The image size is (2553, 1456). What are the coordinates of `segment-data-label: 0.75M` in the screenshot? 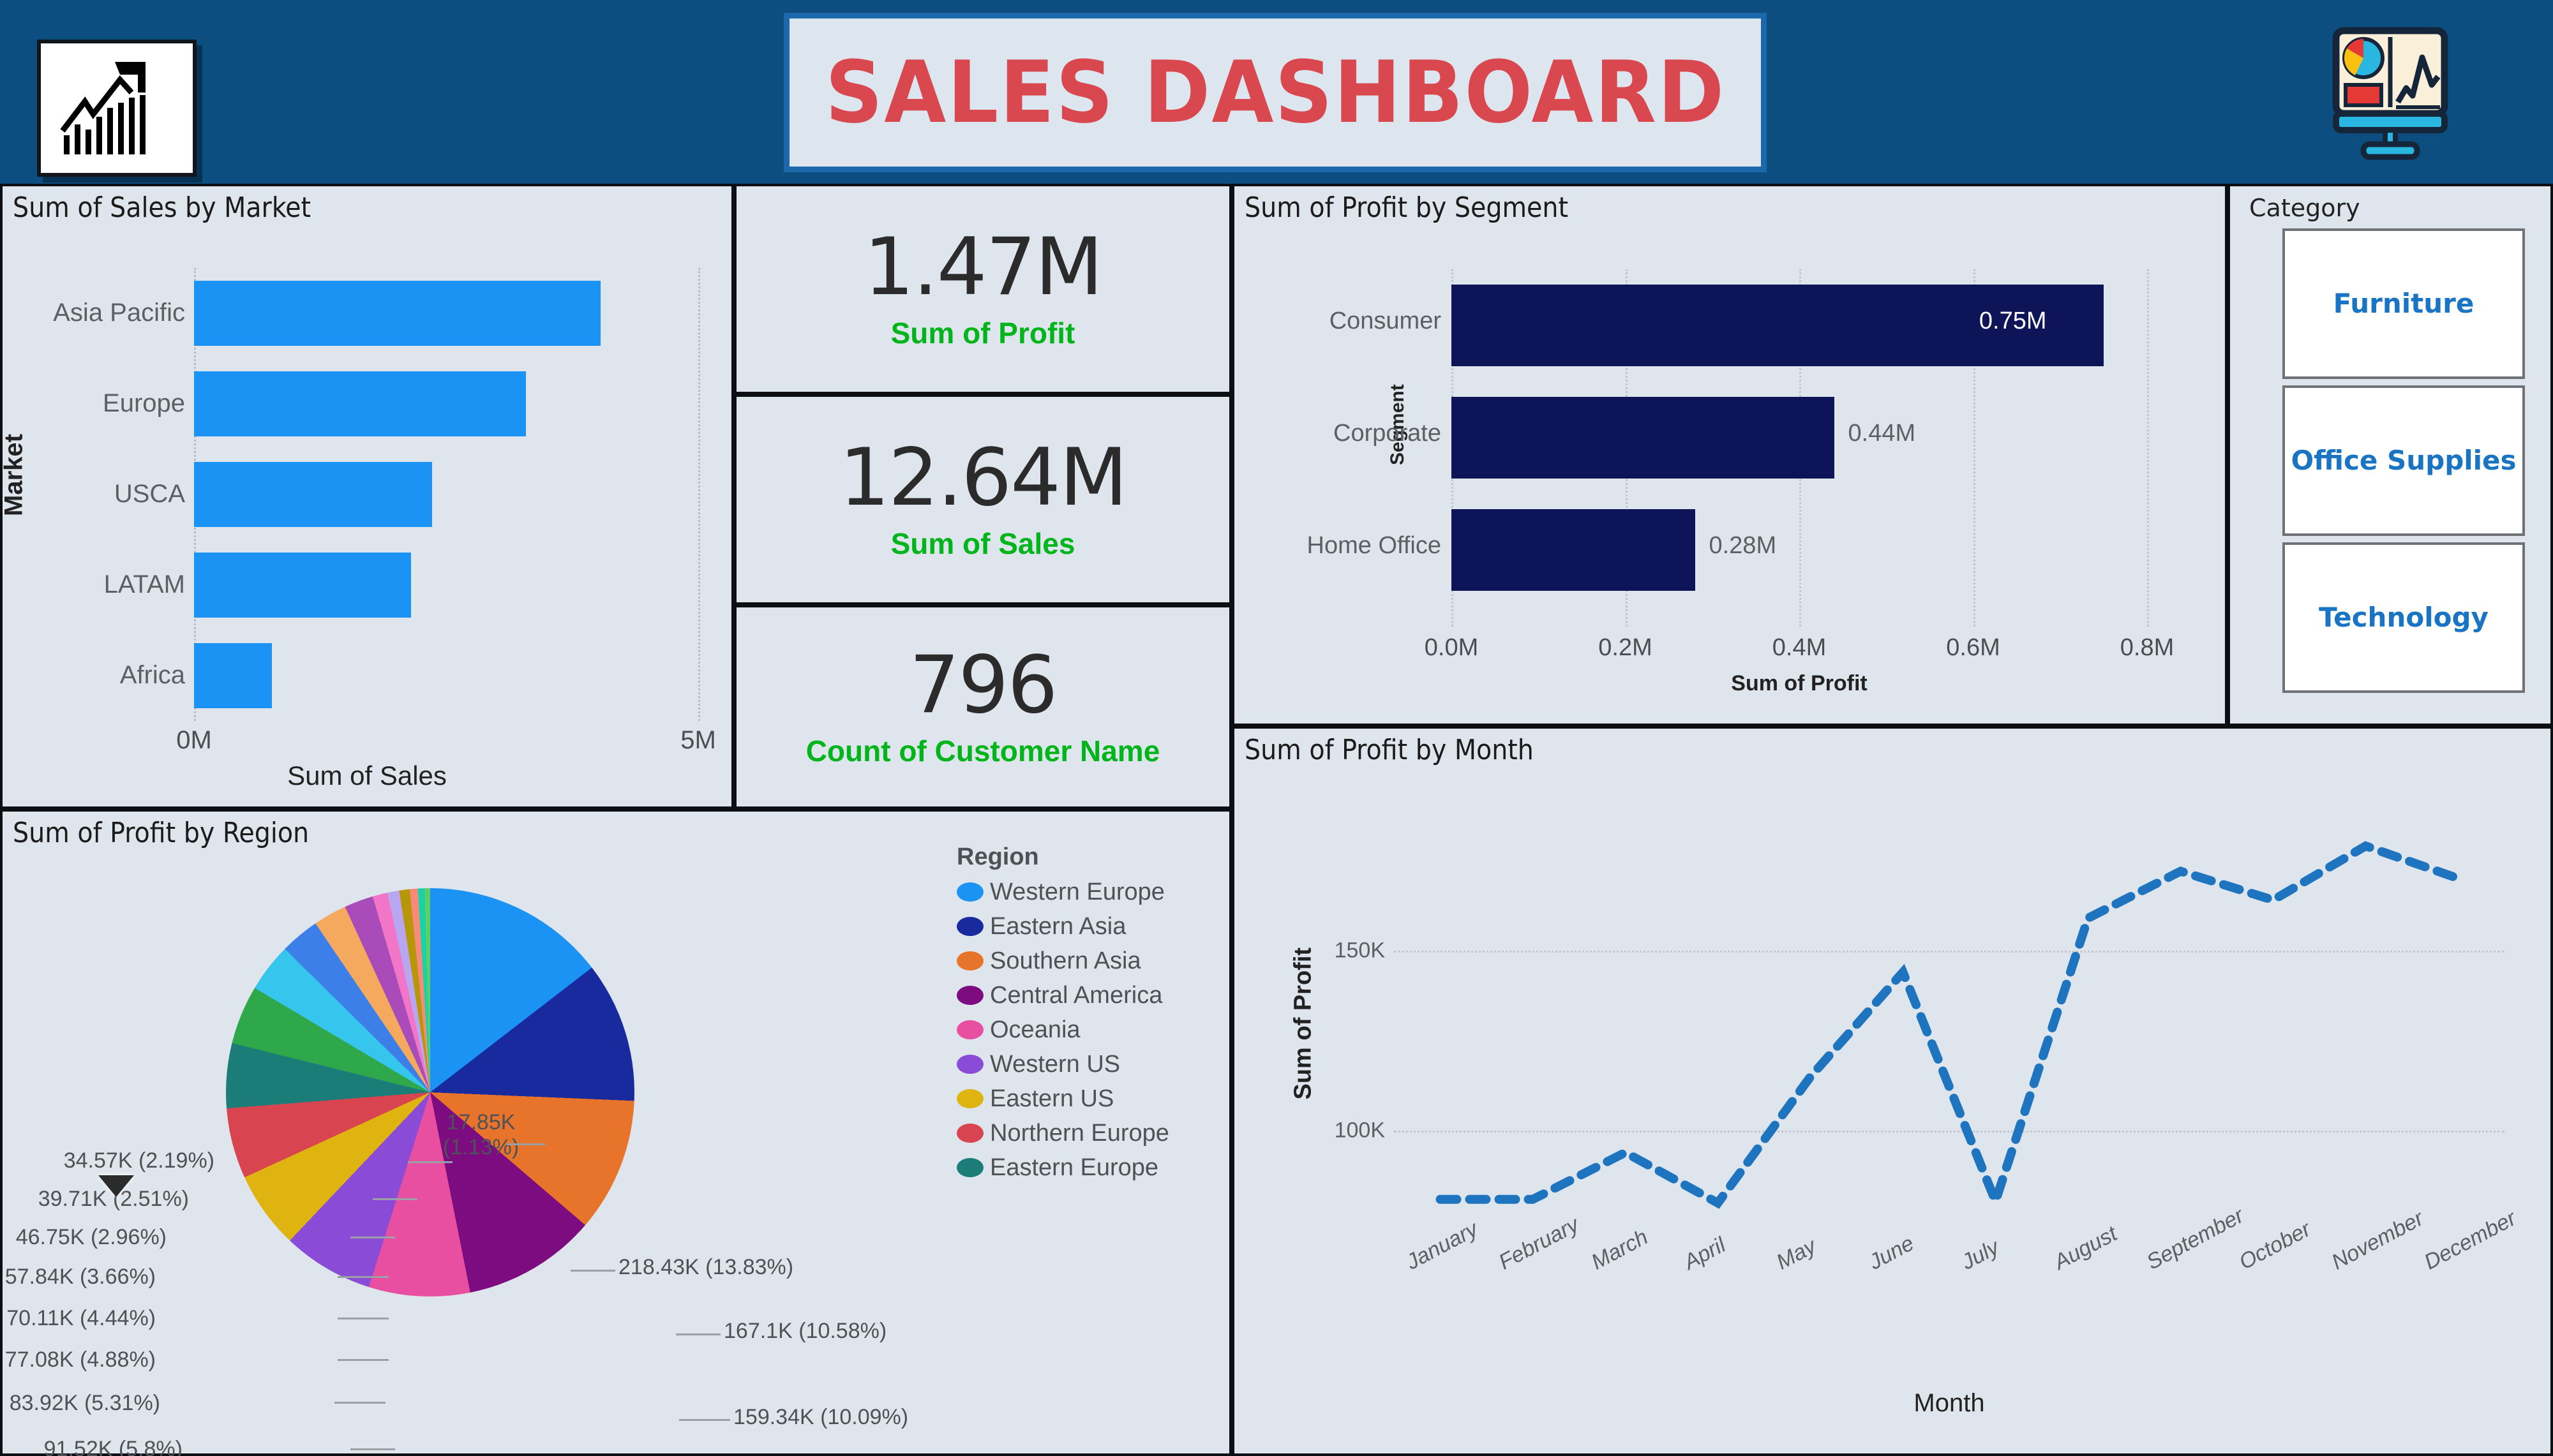 It's located at (2013, 321).